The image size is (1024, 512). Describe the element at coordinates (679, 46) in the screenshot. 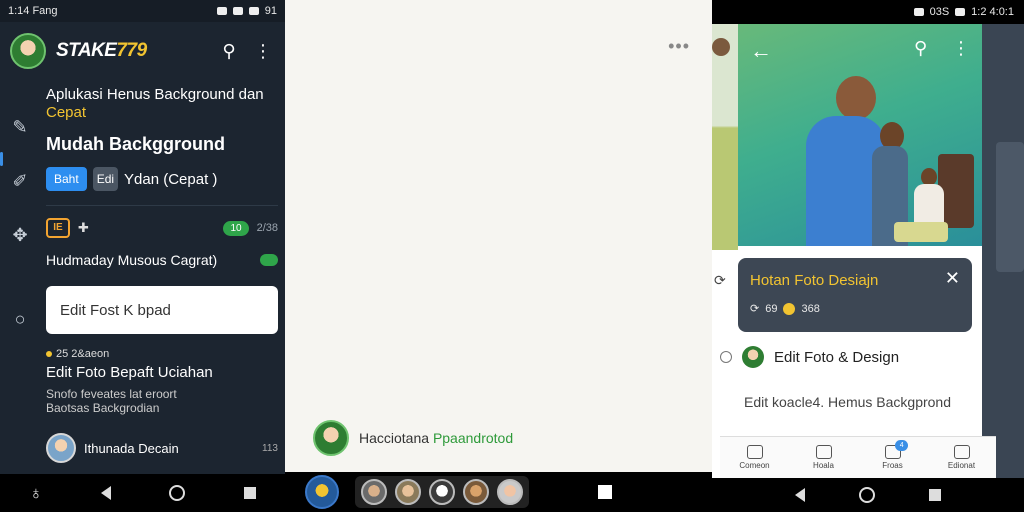

I see `more-horiz-icon: •••` at that location.